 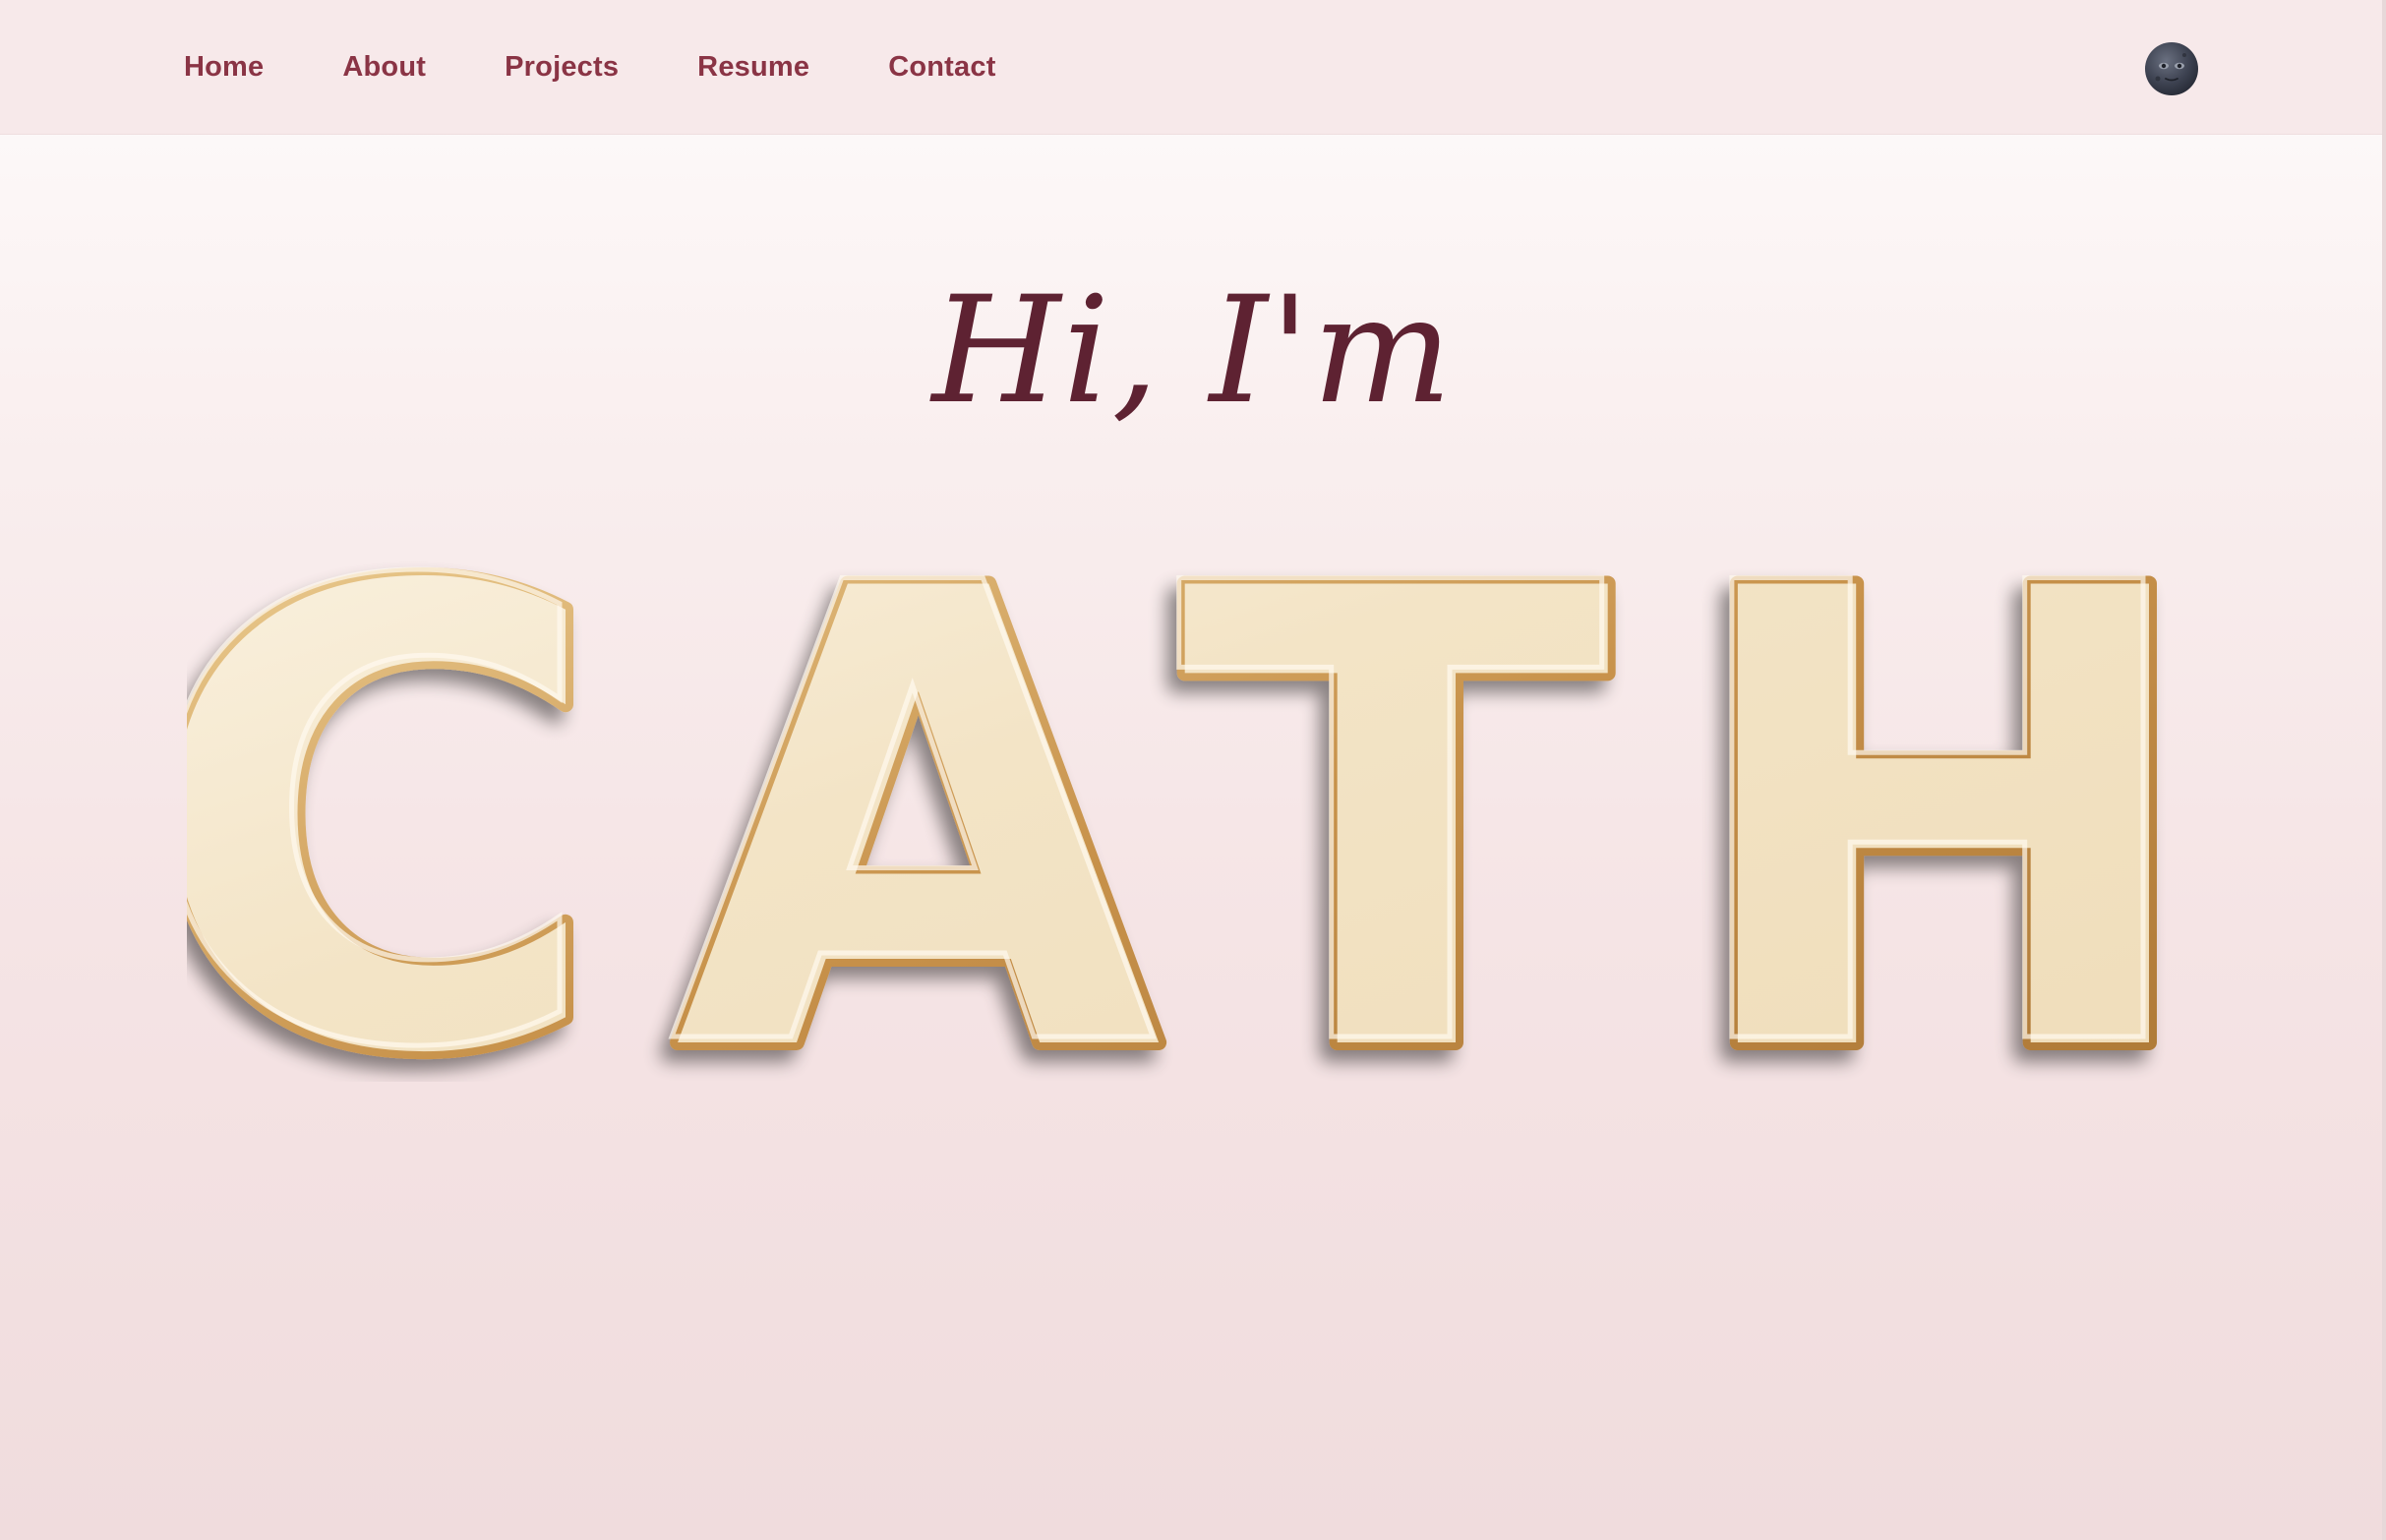 What do you see at coordinates (1193, 352) in the screenshot?
I see `hero-greeting: Hi, I'm` at bounding box center [1193, 352].